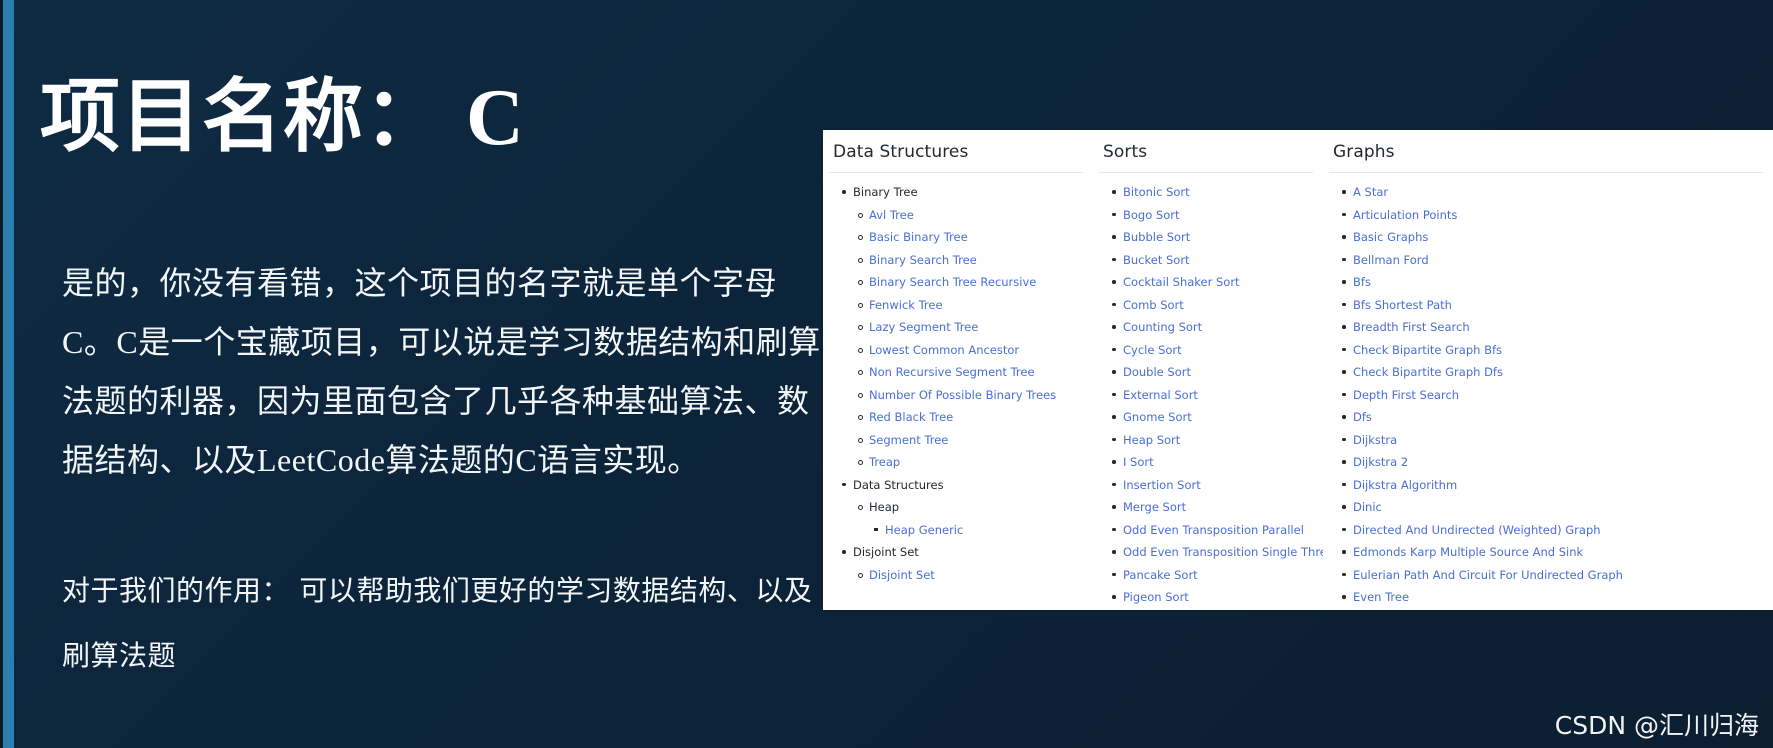  What do you see at coordinates (1402, 304) in the screenshot?
I see `readme-item-label: Bfs Shortest Path` at bounding box center [1402, 304].